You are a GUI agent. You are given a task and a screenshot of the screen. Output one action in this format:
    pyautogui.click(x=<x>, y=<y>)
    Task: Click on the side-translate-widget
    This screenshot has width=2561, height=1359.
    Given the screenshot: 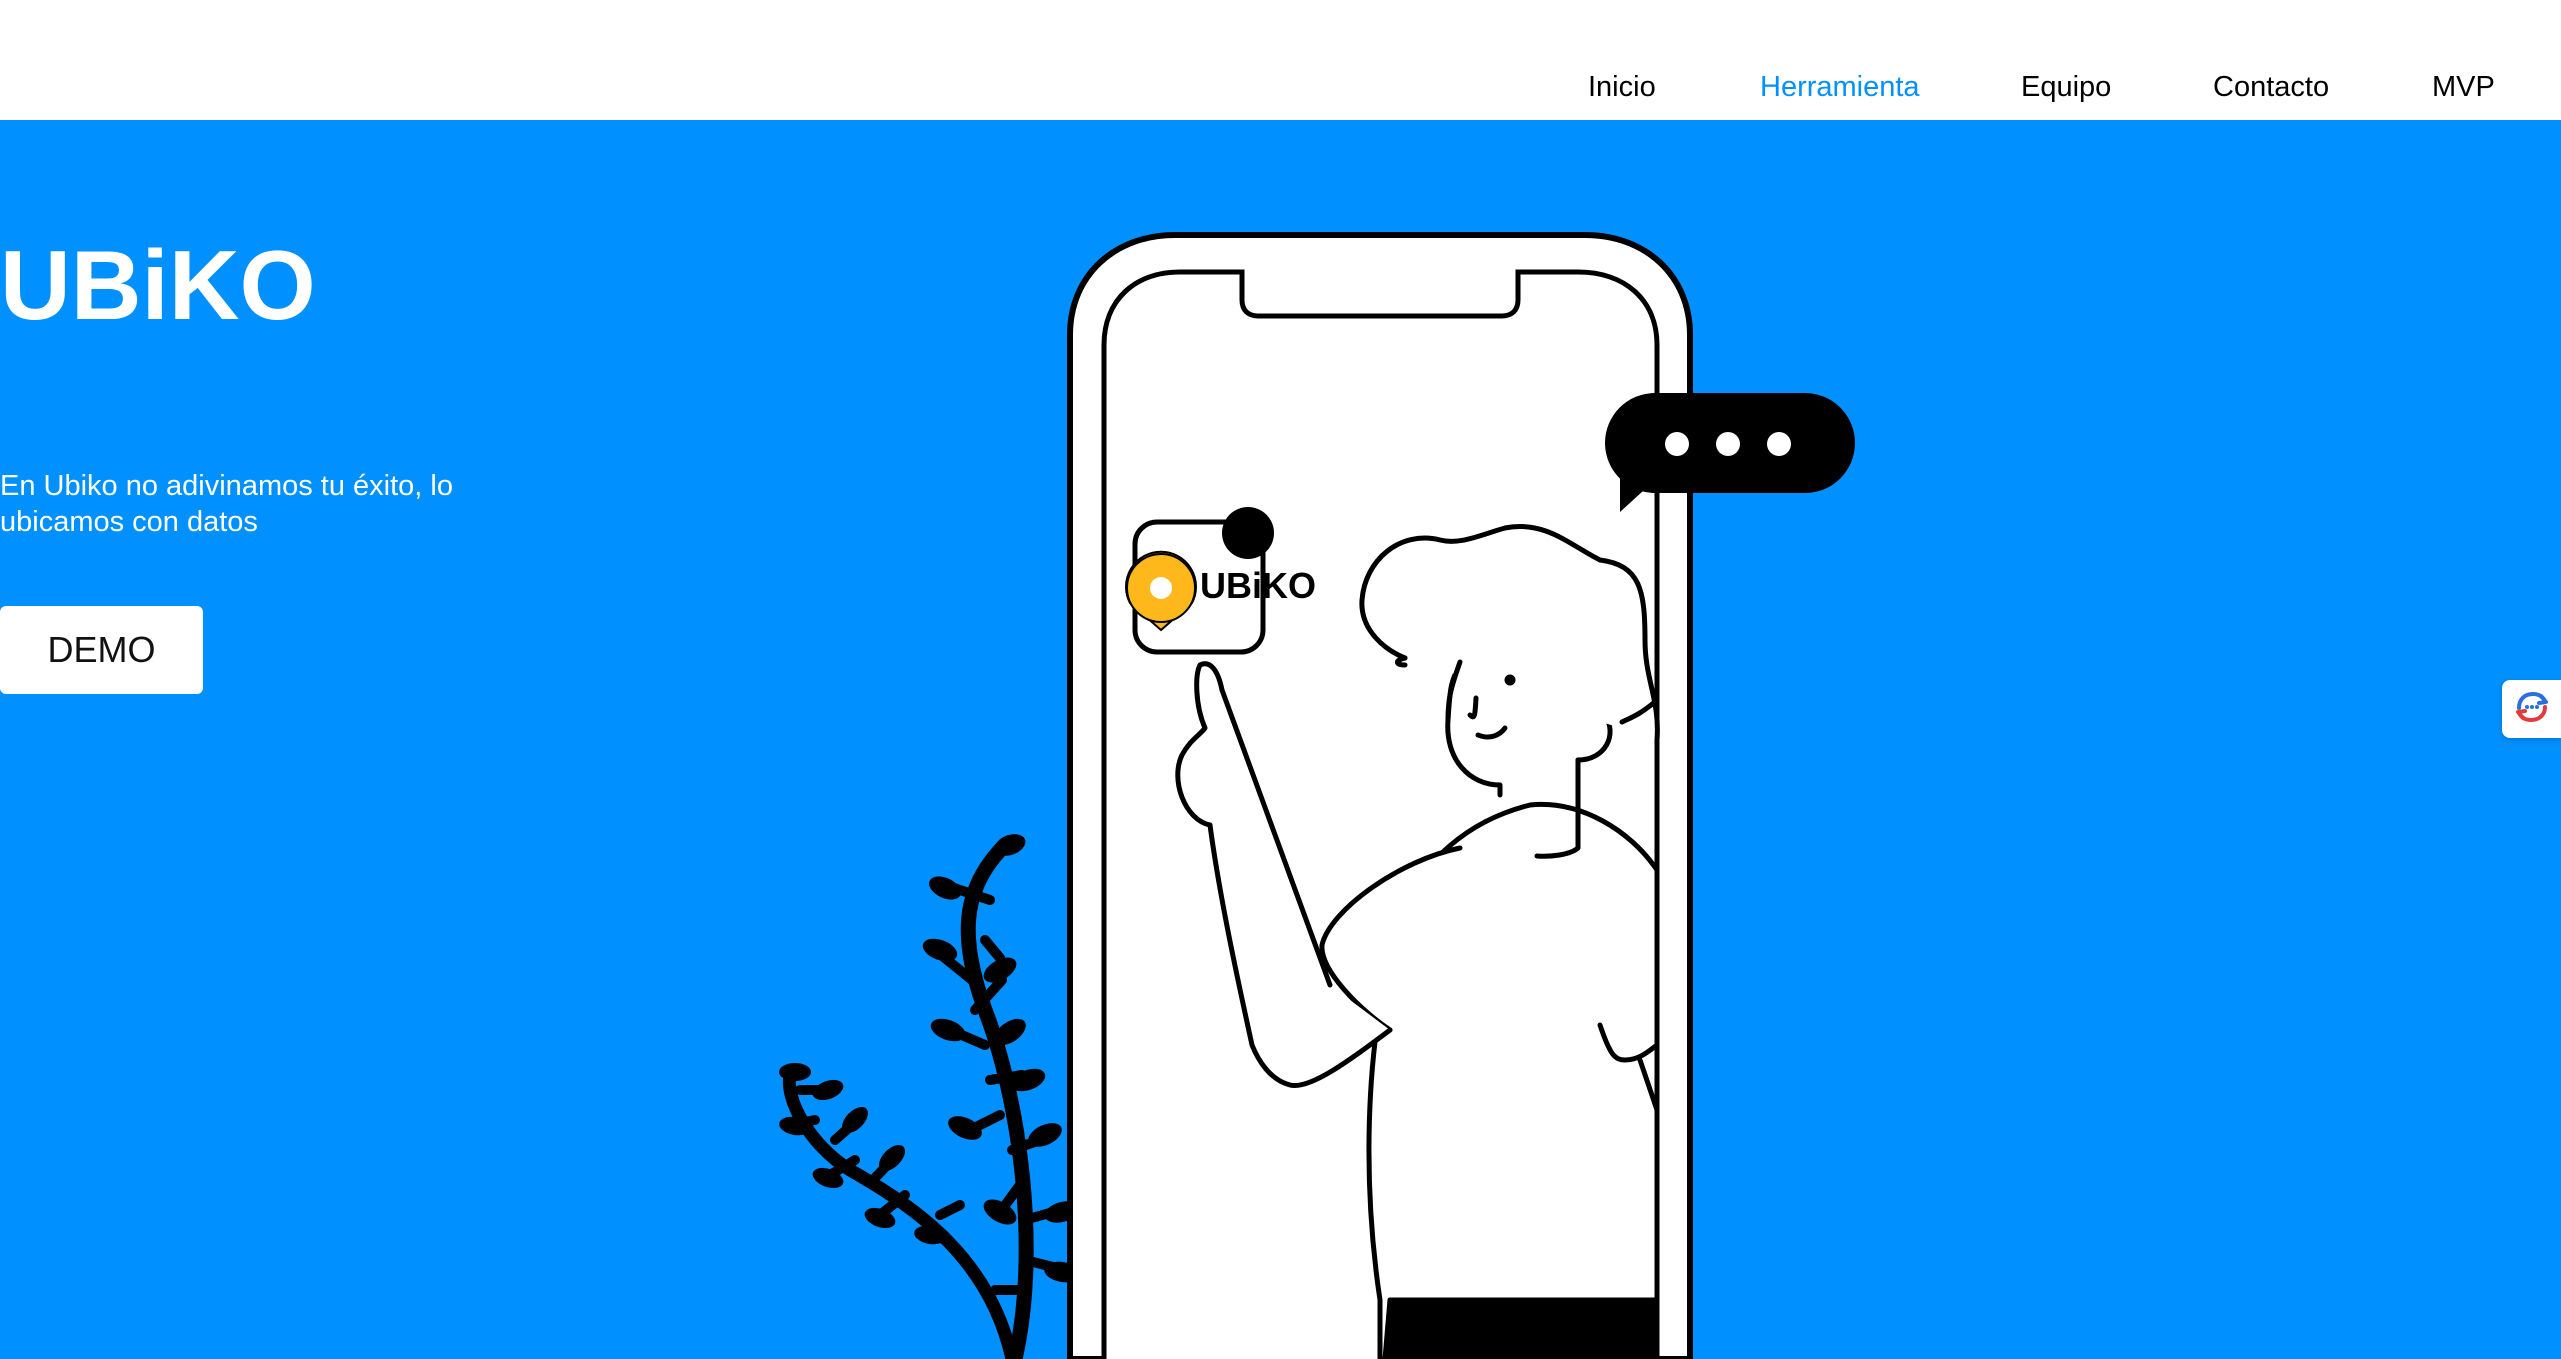 What is the action you would take?
    pyautogui.click(x=2531, y=709)
    